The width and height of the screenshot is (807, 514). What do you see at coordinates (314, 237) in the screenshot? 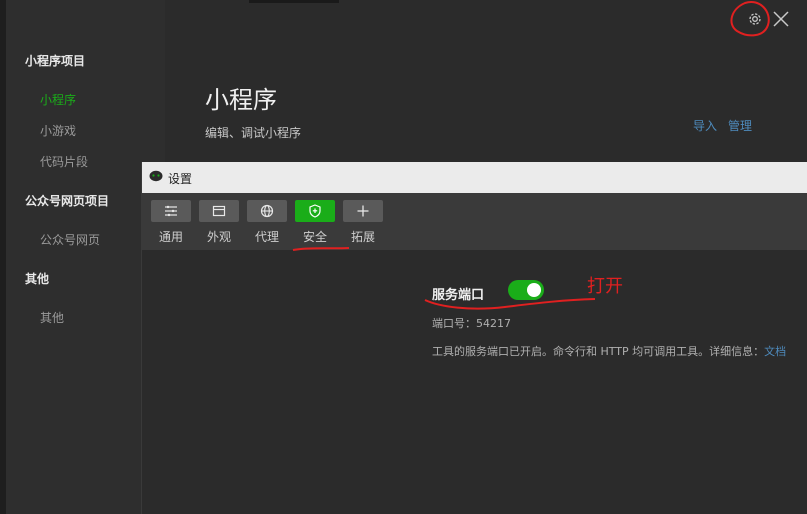
I see `tab-security-label: 安全` at bounding box center [314, 237].